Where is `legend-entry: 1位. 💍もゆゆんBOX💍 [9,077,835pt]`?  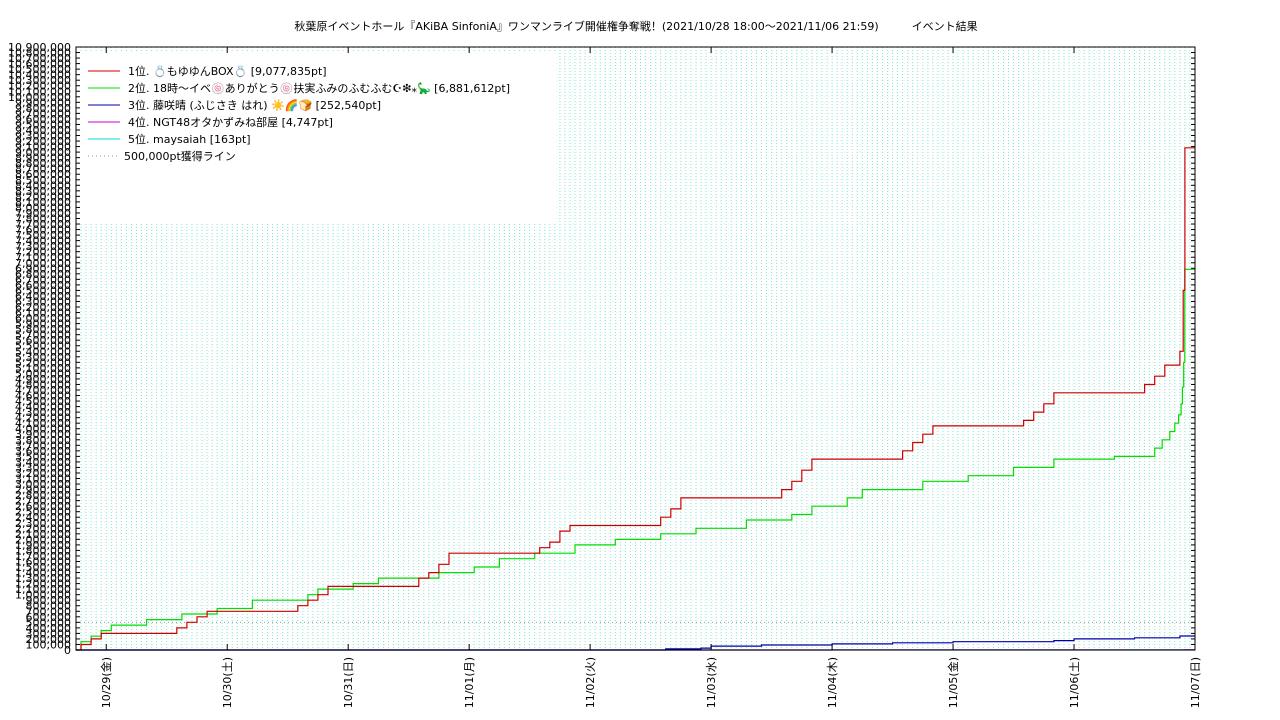 legend-entry: 1位. 💍もゆゆんBOX💍 [9,077,835pt] is located at coordinates (227, 71).